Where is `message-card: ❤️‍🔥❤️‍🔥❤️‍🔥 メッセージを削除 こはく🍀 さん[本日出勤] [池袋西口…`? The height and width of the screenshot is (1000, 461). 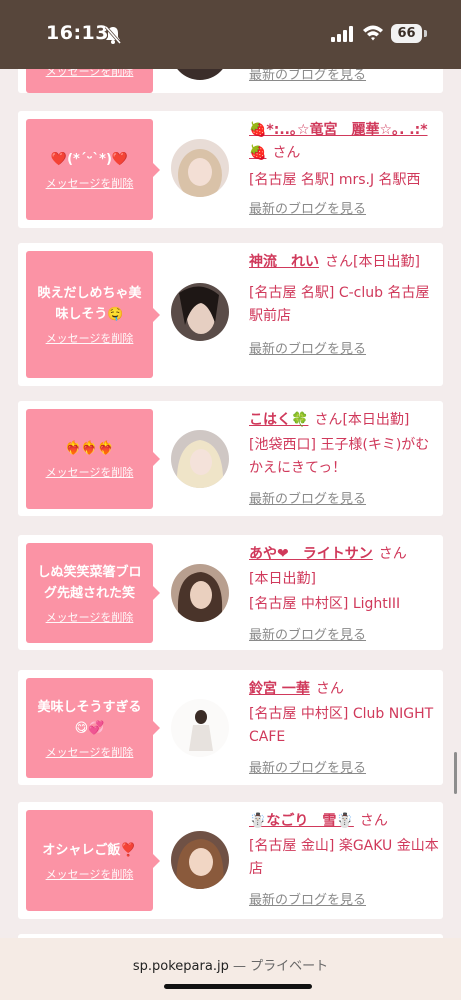
message-card: ❤️‍🔥❤️‍🔥❤️‍🔥 メッセージを削除 こはく🍀 さん[本日出勤] [池袋西口… is located at coordinates (230, 458).